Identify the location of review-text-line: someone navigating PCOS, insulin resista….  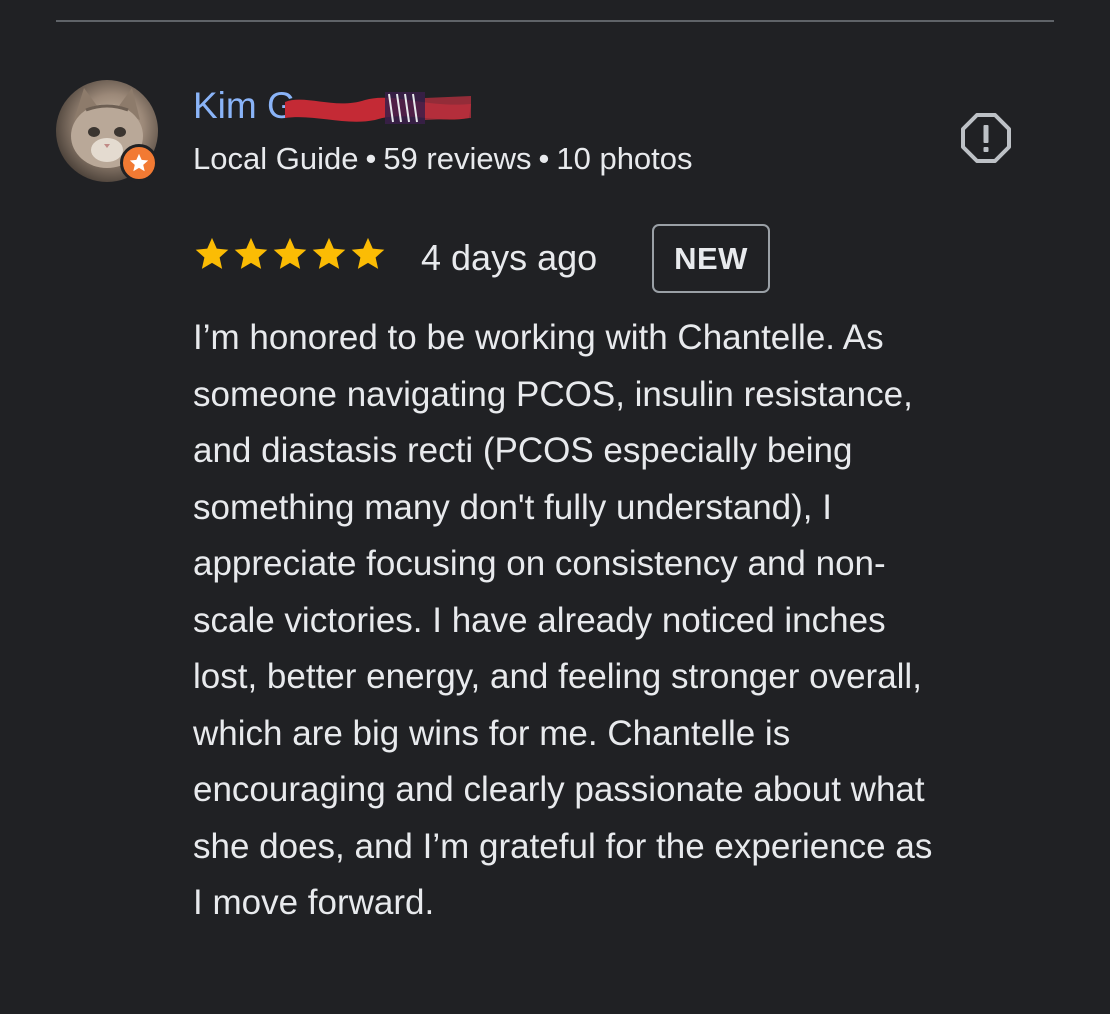
(553, 394).